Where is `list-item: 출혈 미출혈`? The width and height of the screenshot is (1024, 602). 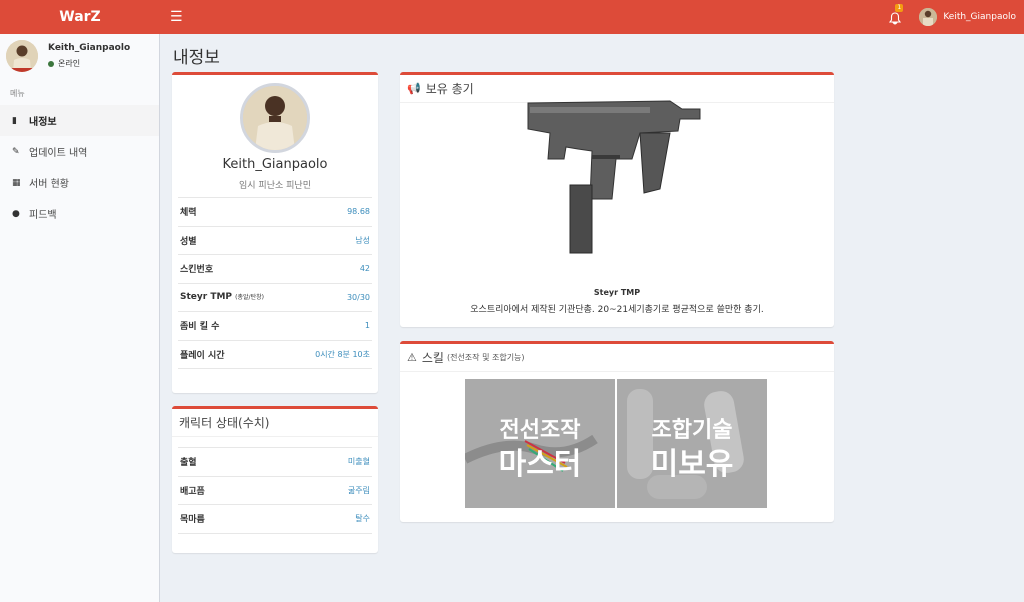 list-item: 출혈 미출혈 is located at coordinates (275, 462).